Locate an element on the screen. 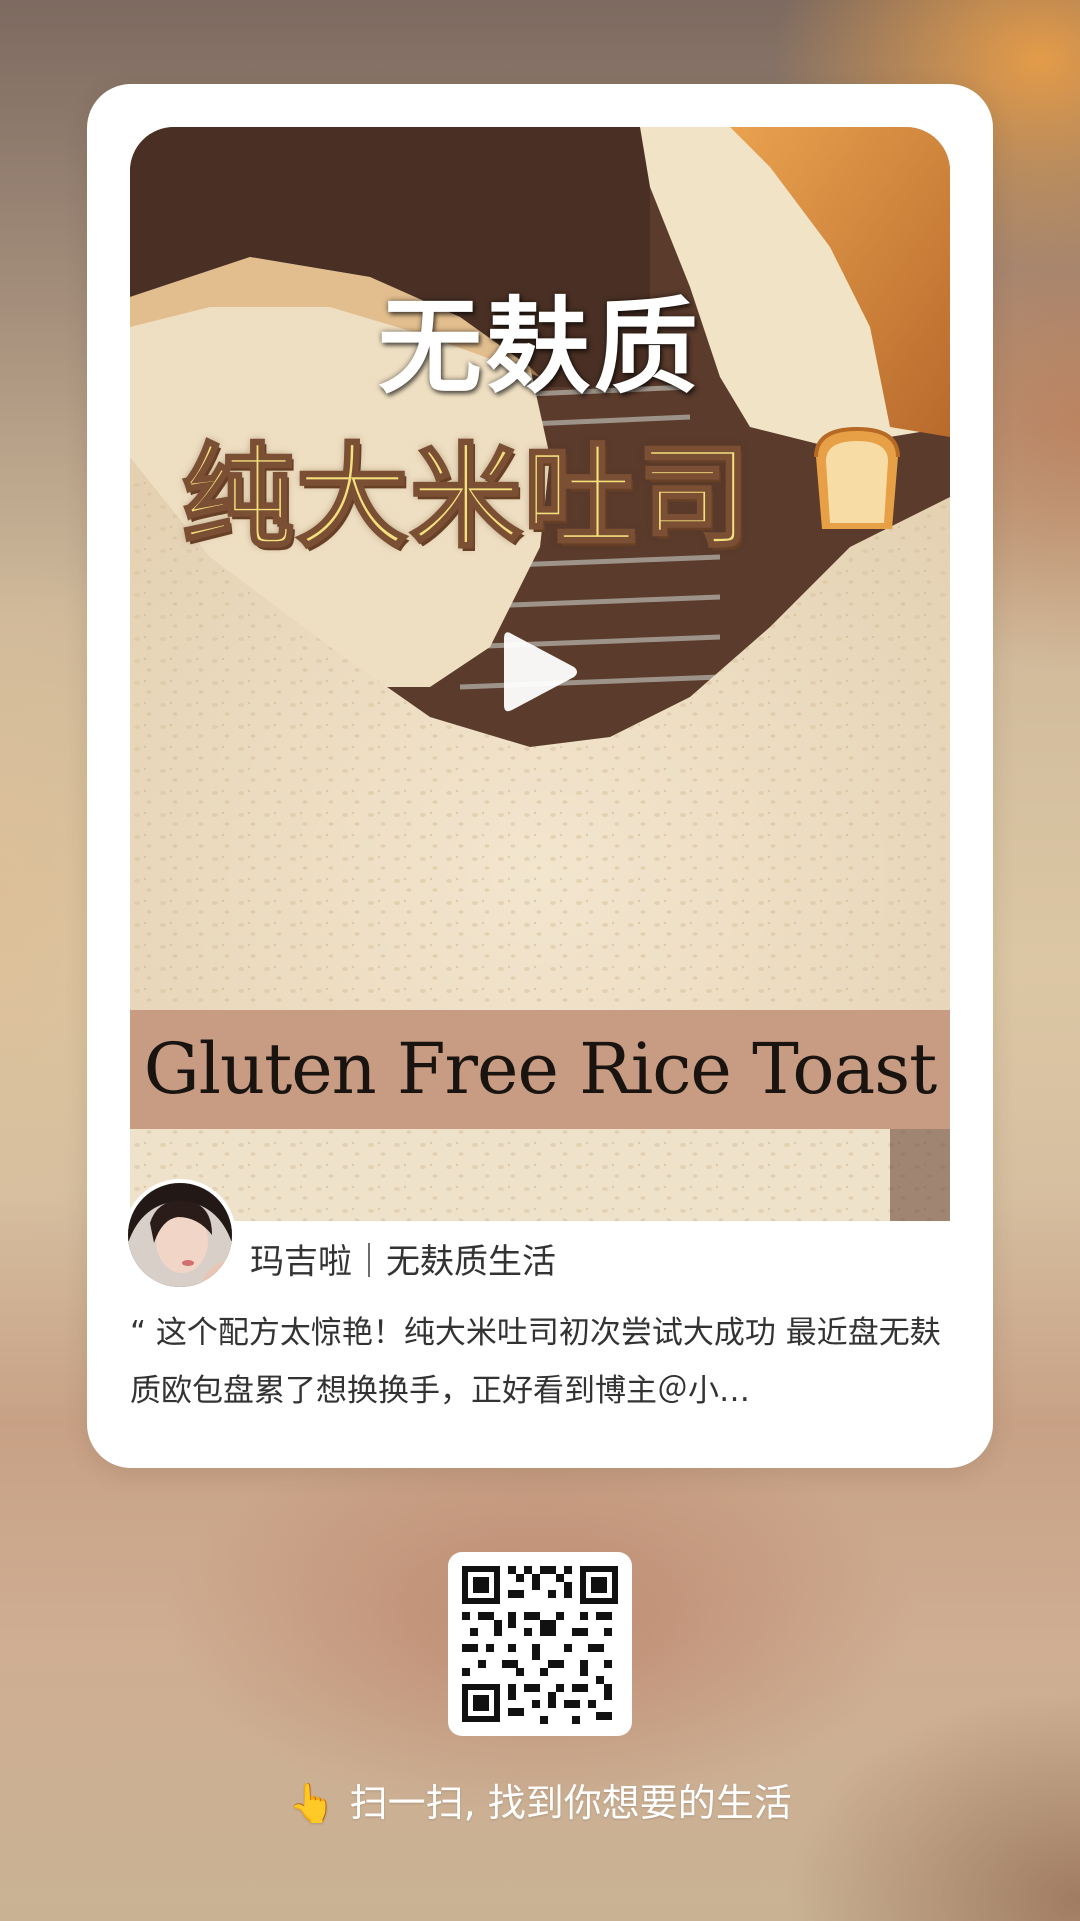 This screenshot has width=1080, height=1921. banner-text: Gluten Free Rice Toast is located at coordinates (540, 1069).